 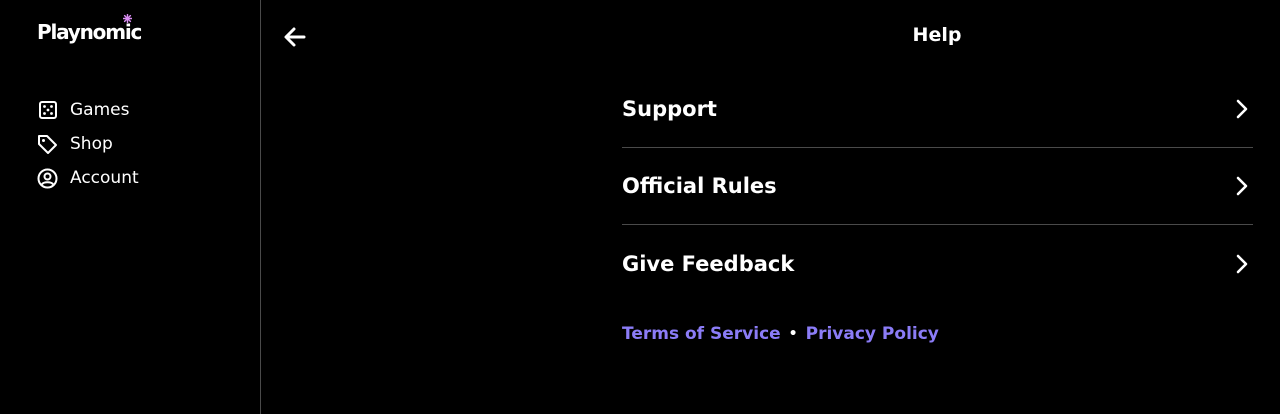 What do you see at coordinates (91, 144) in the screenshot?
I see `sidebar-item-label: Shop` at bounding box center [91, 144].